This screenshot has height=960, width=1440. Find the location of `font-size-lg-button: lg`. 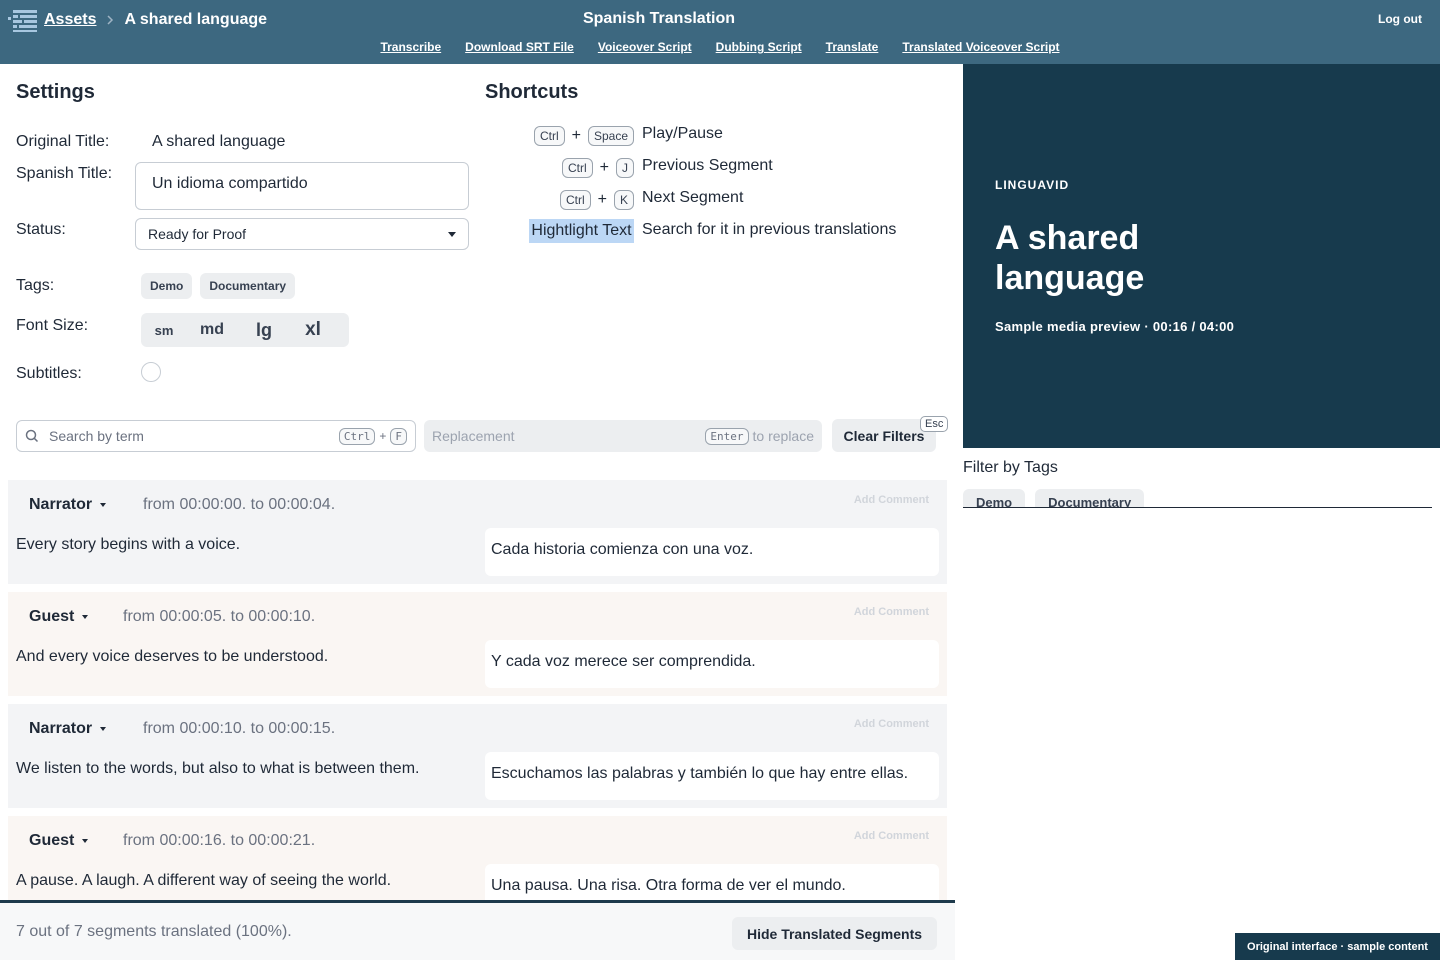

font-size-lg-button: lg is located at coordinates (264, 330).